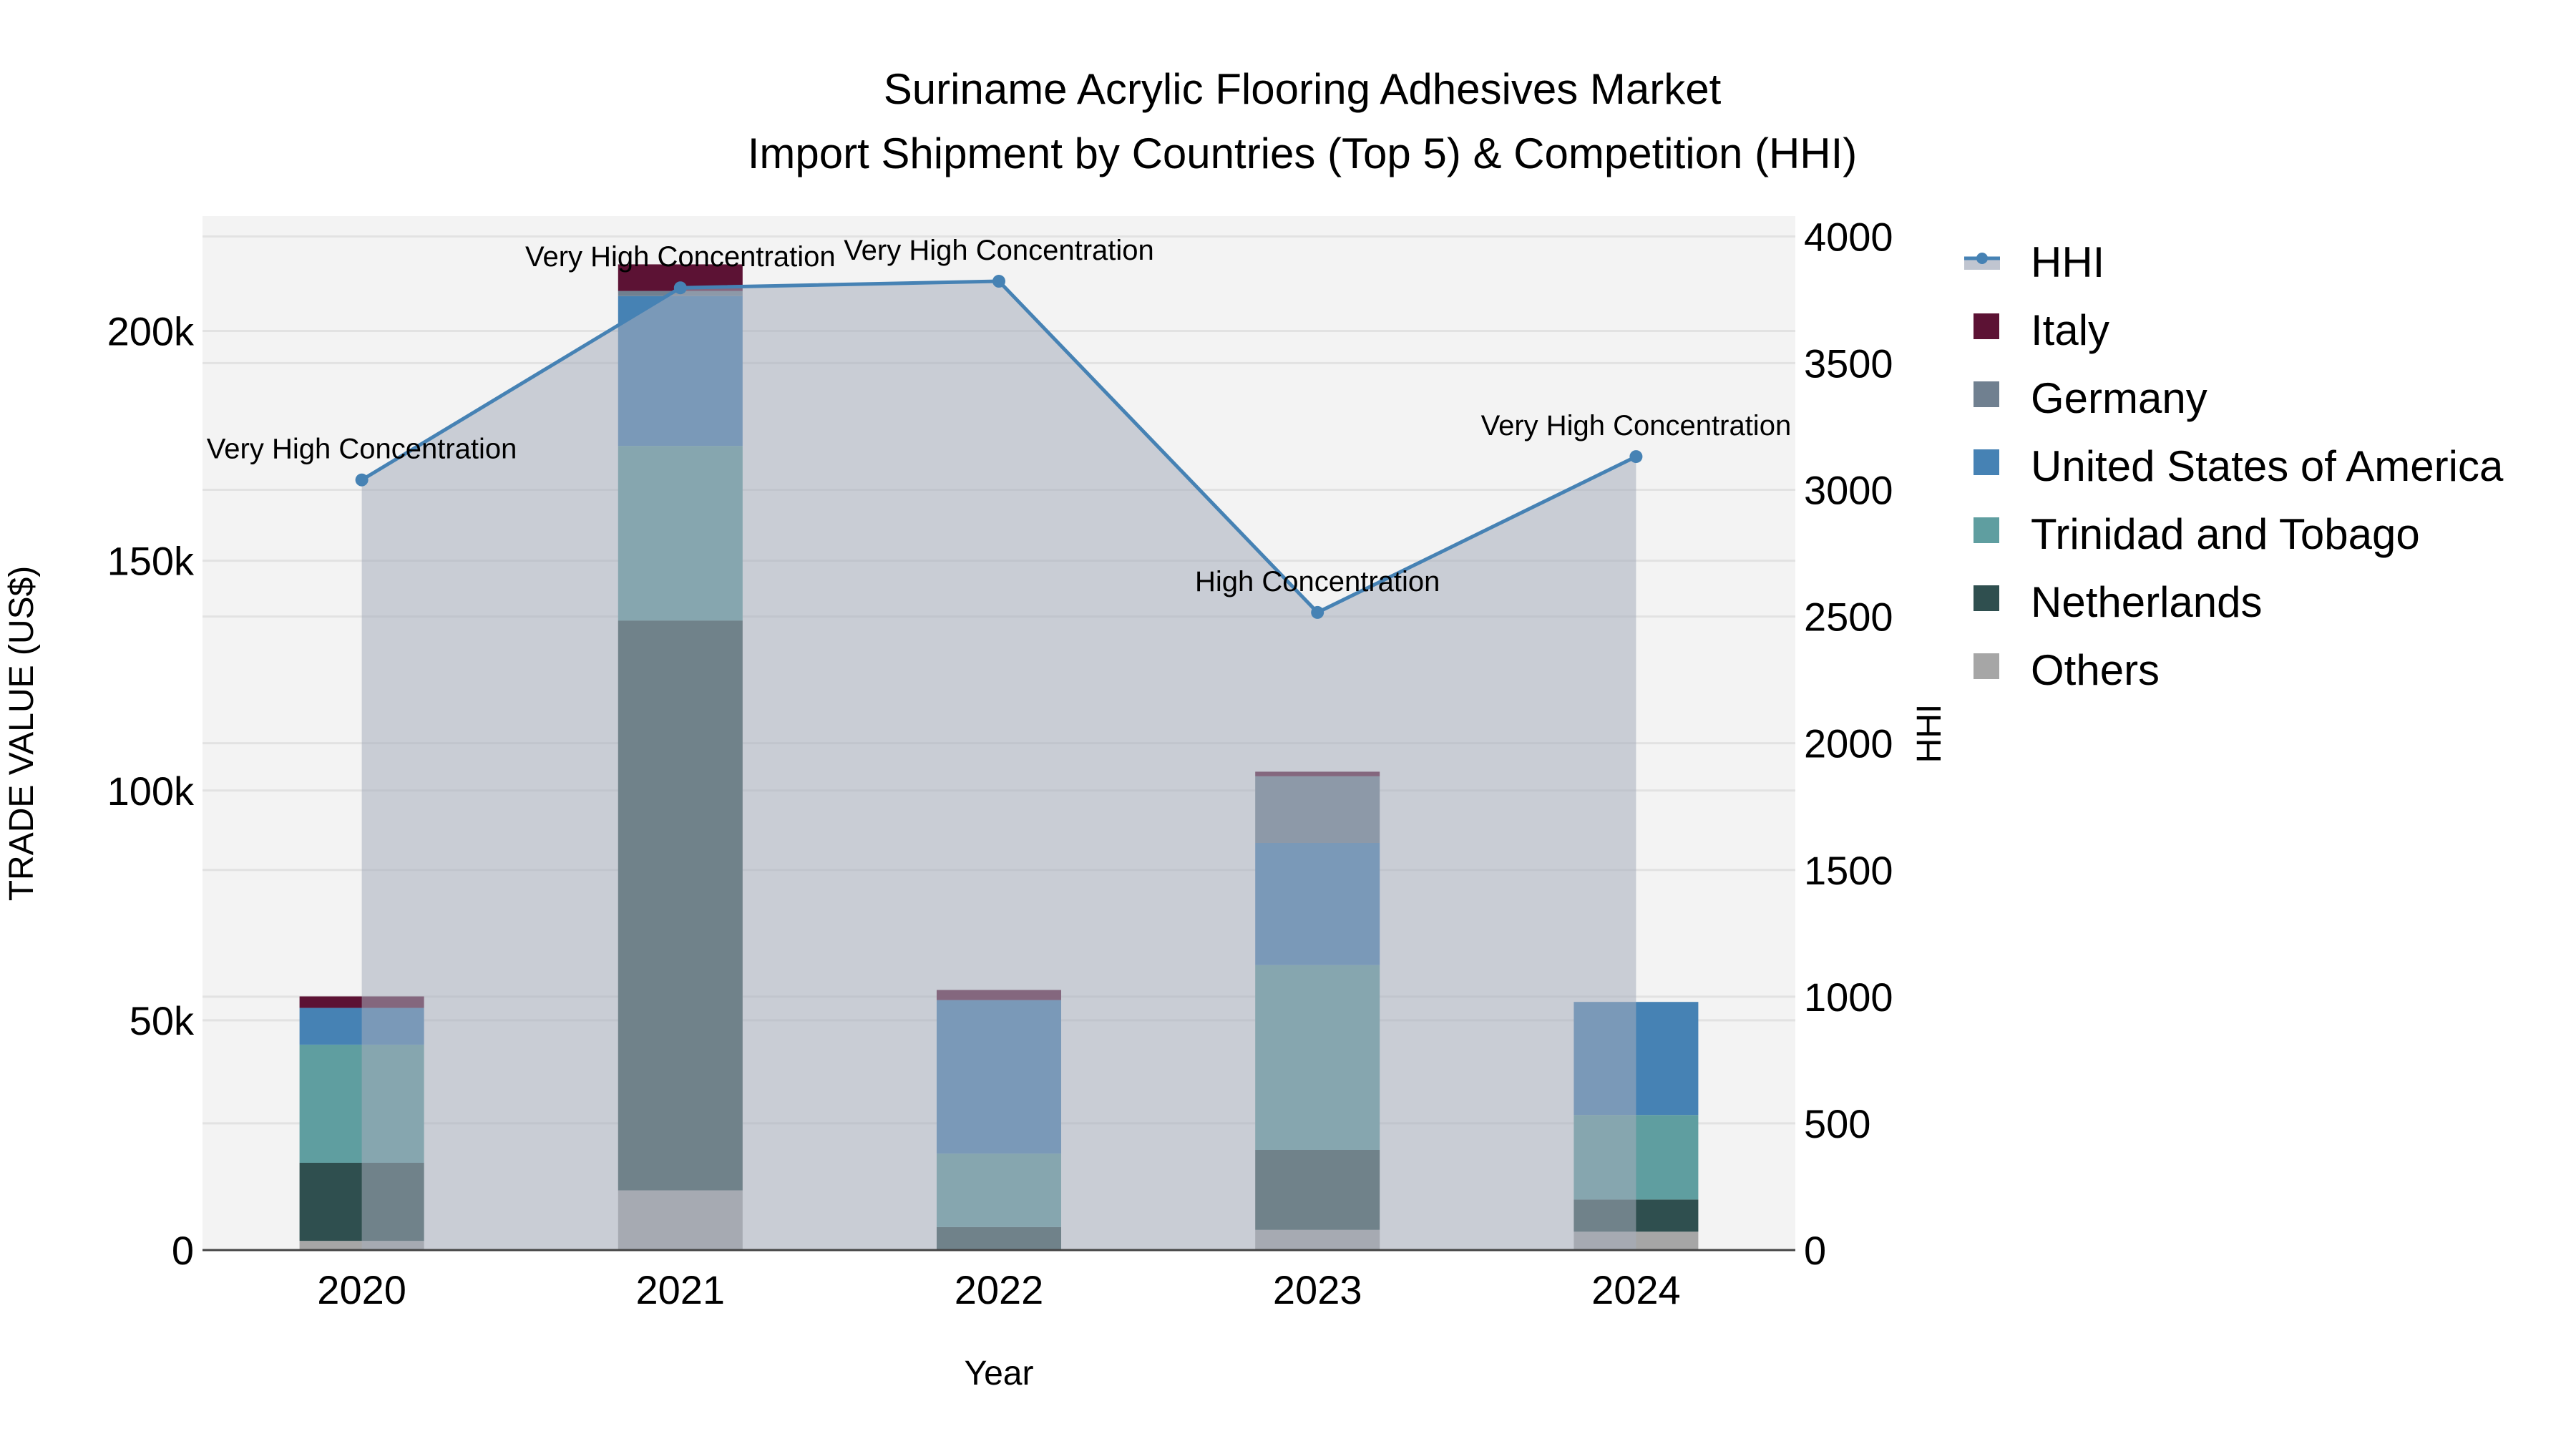 Image resolution: width=2576 pixels, height=1449 pixels. I want to click on y2-tick-label: 1500, so click(1848, 870).